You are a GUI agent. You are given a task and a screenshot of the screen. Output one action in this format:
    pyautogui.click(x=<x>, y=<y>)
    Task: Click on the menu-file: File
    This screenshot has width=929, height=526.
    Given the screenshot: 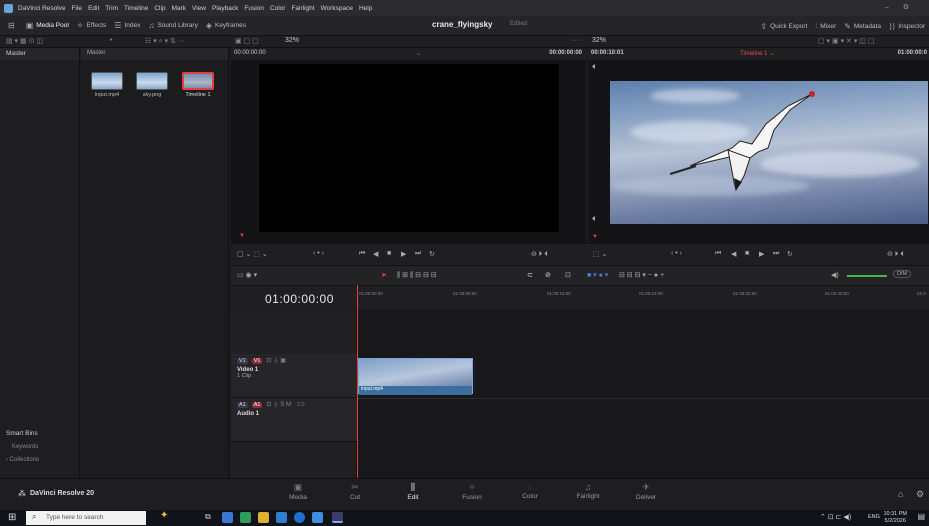 What is the action you would take?
    pyautogui.click(x=77, y=8)
    